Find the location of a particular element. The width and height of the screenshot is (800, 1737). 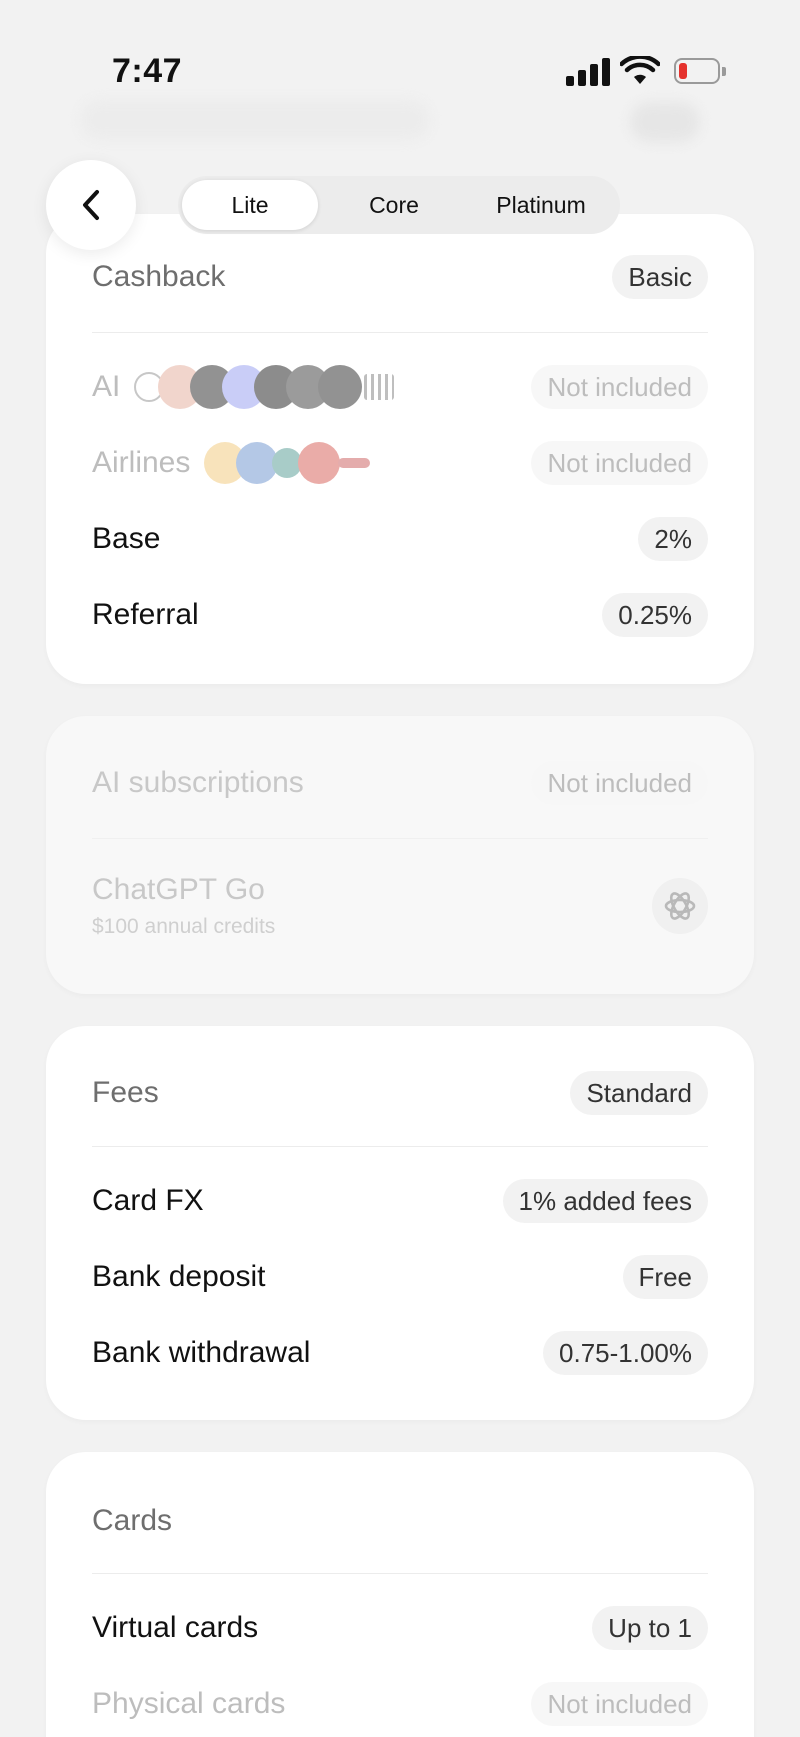

back-button is located at coordinates (91, 205).